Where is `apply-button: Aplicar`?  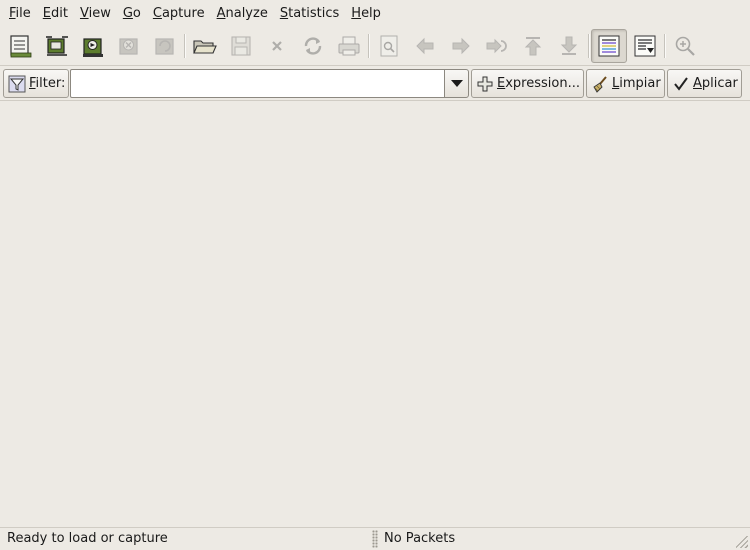
apply-button: Aplicar is located at coordinates (704, 83).